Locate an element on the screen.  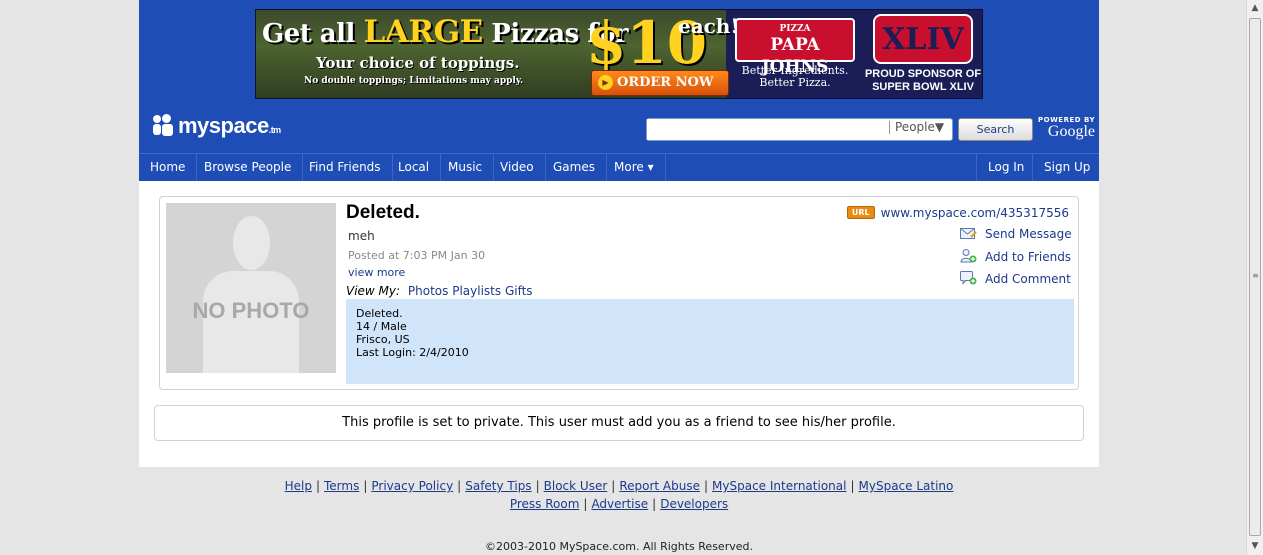
myspace-logo-text: myspace is located at coordinates (223, 125).